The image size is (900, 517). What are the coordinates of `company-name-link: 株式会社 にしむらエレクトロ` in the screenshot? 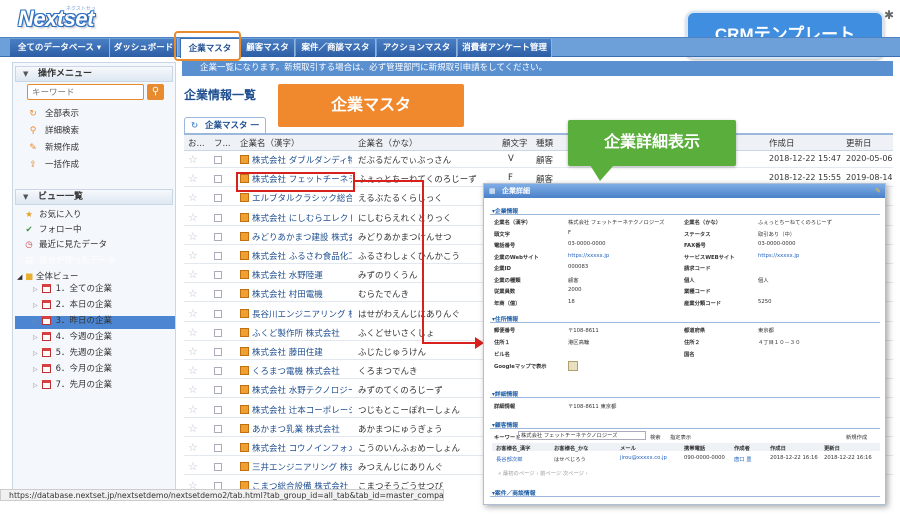 It's located at (296, 218).